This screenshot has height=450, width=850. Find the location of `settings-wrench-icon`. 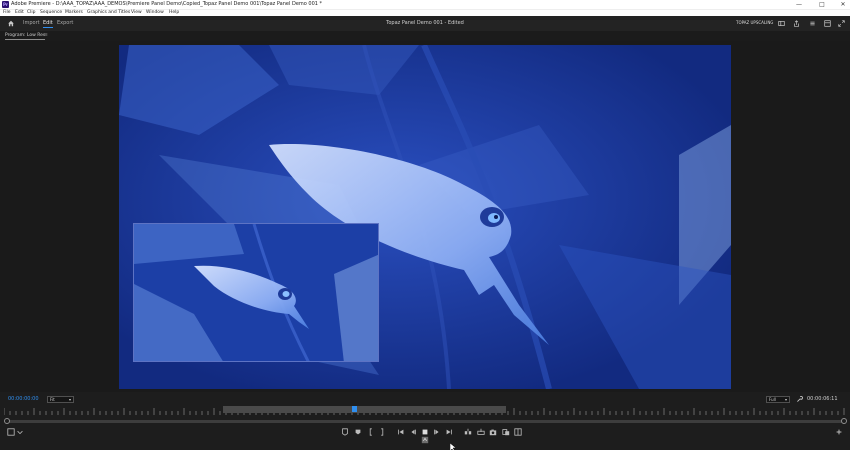

settings-wrench-icon is located at coordinates (799, 399).